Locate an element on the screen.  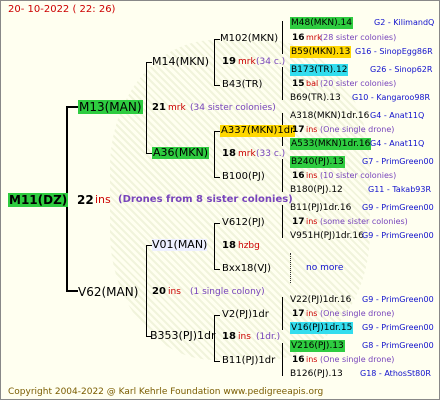
root-generation: 22 is located at coordinates (85, 200).